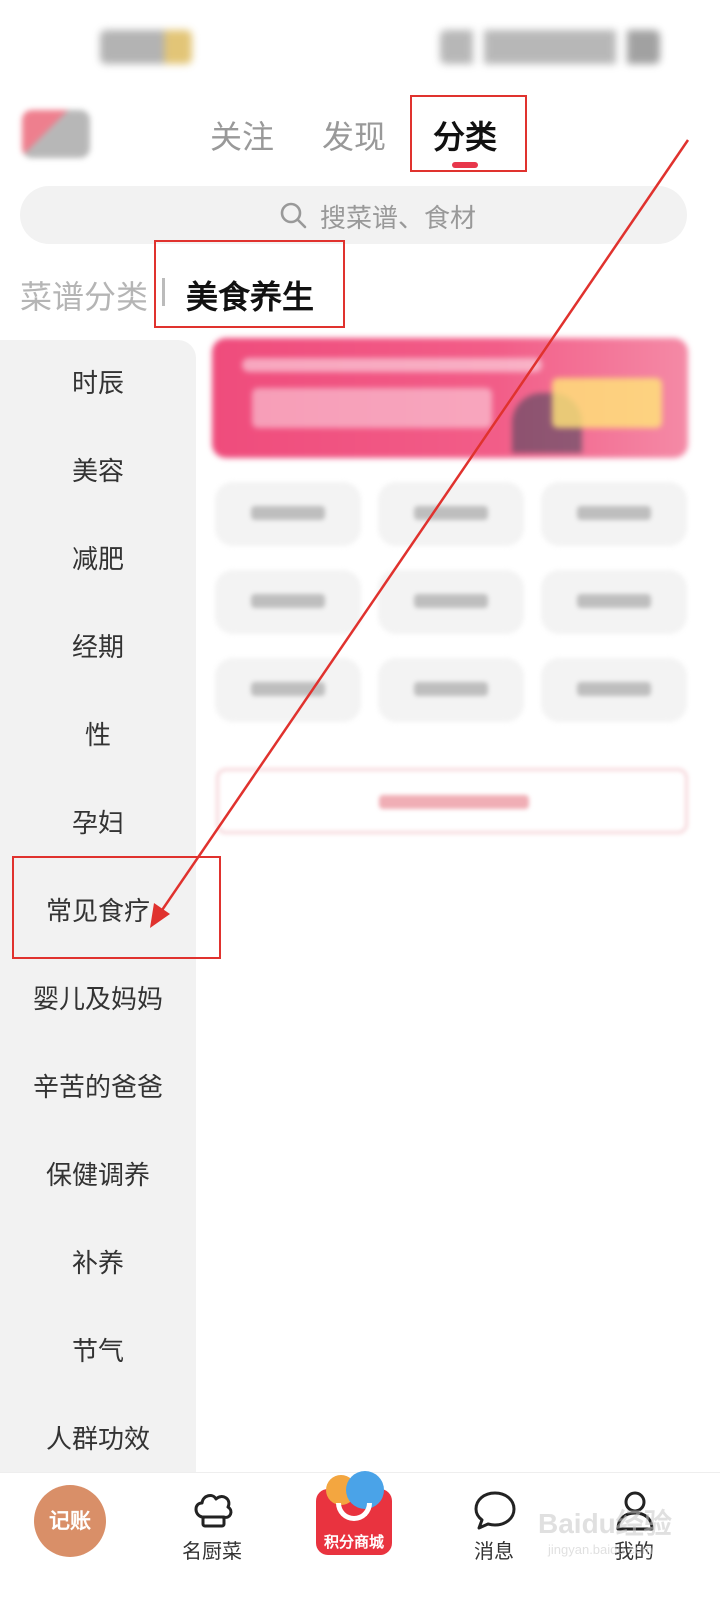 This screenshot has width=720, height=1600. What do you see at coordinates (213, 1511) in the screenshot?
I see `chef-hat-icon` at bounding box center [213, 1511].